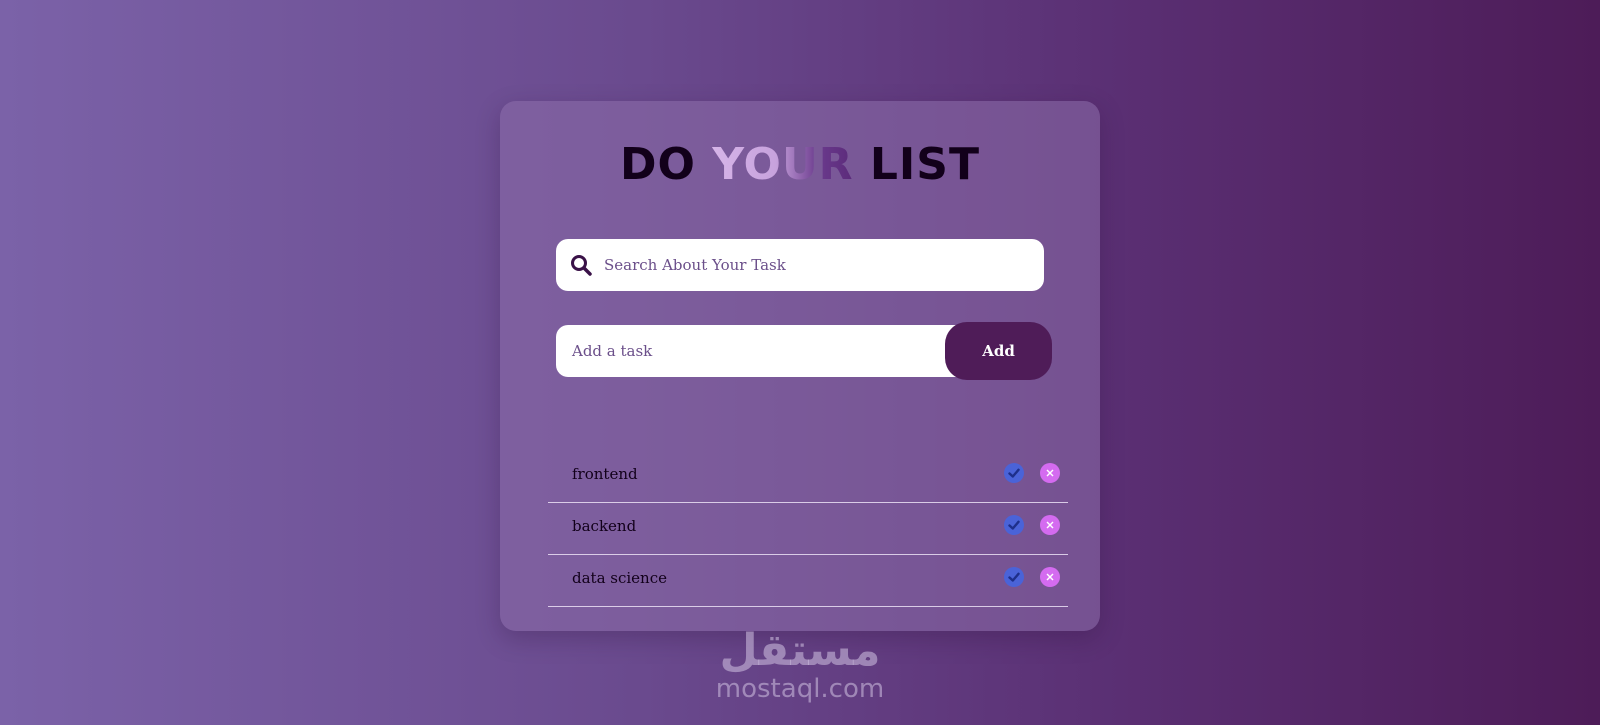 The image size is (1600, 725). What do you see at coordinates (695, 265) in the screenshot?
I see `search-placeholder: Search About Your Task` at bounding box center [695, 265].